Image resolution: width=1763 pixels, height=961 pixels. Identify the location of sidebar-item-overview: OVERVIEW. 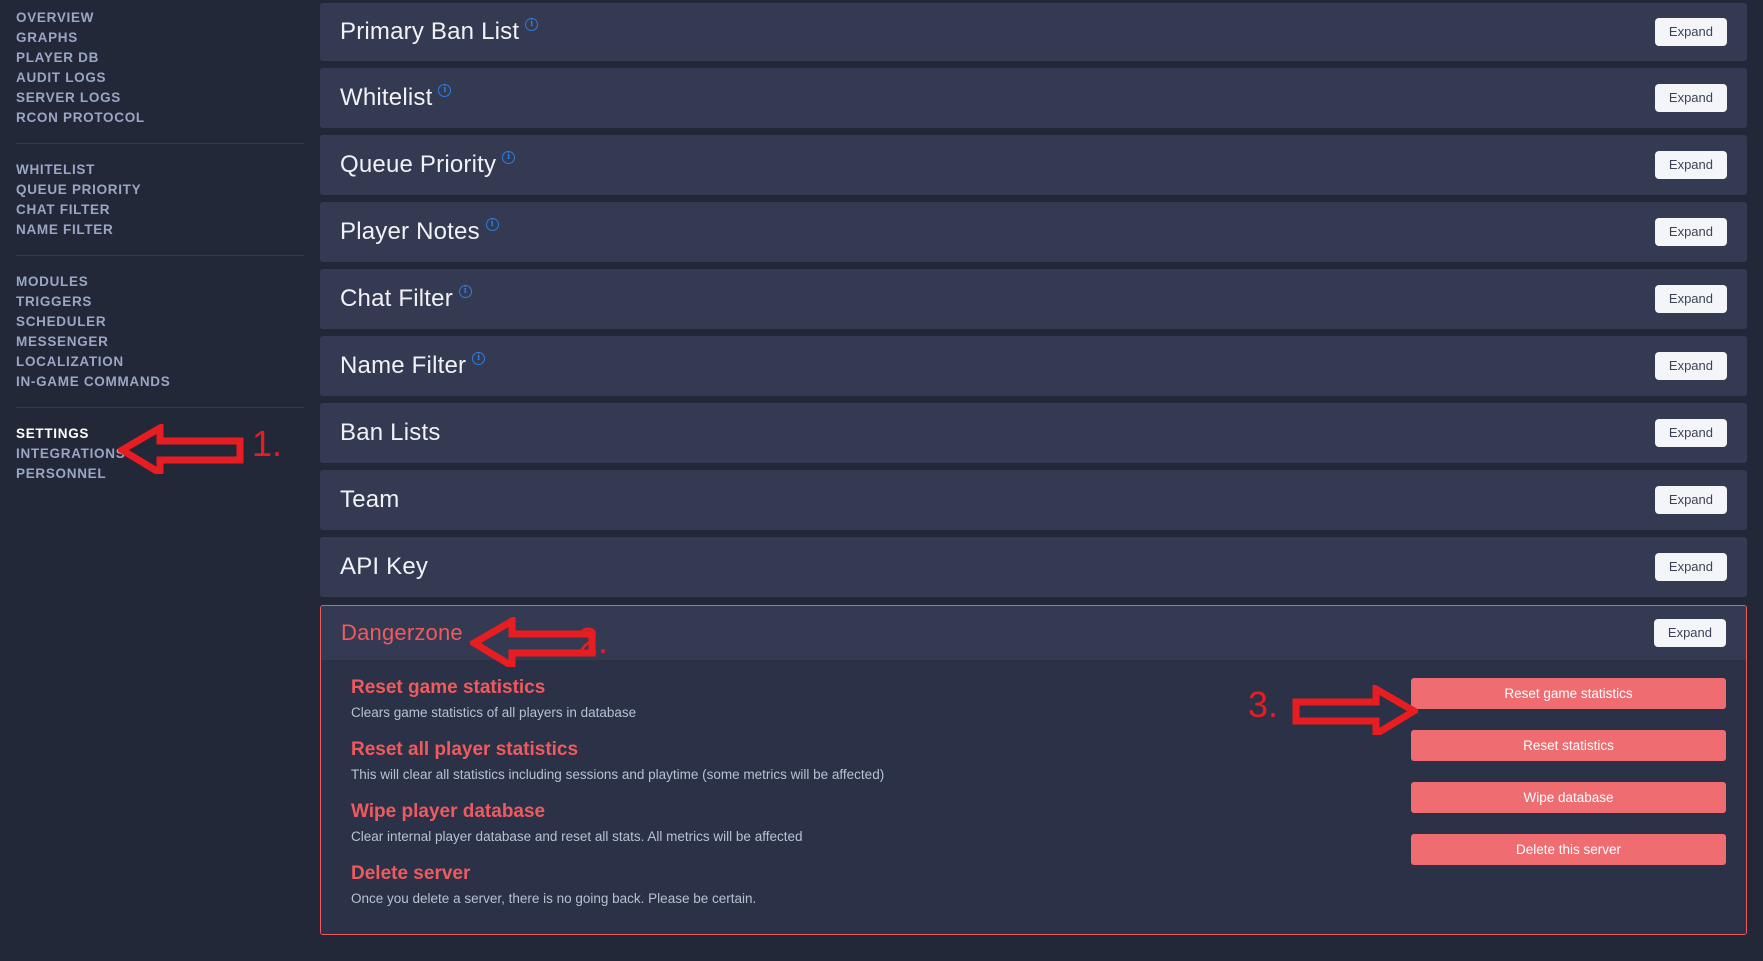
(168, 18).